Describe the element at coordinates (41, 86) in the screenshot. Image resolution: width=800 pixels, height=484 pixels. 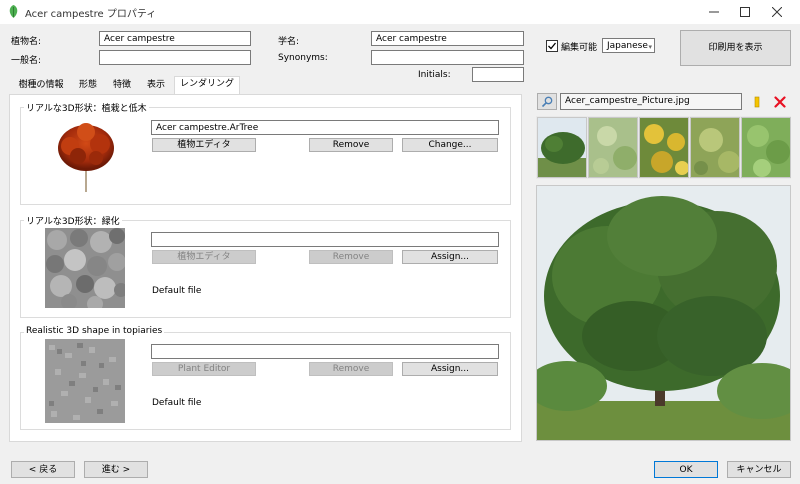
I see `tab-species-info: 樹種の情報` at that location.